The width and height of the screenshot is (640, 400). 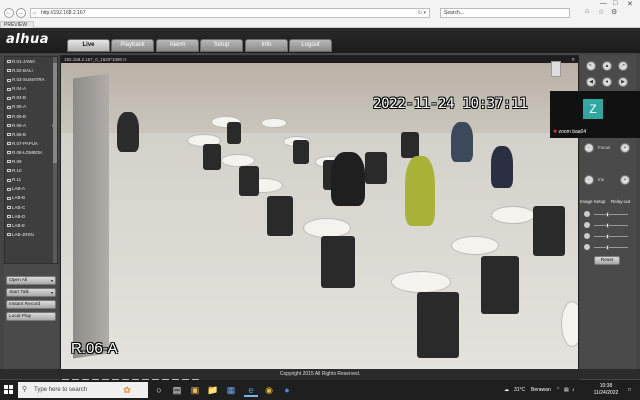 I want to click on channel-item-active: R.06-AM, so click(x=31, y=125).